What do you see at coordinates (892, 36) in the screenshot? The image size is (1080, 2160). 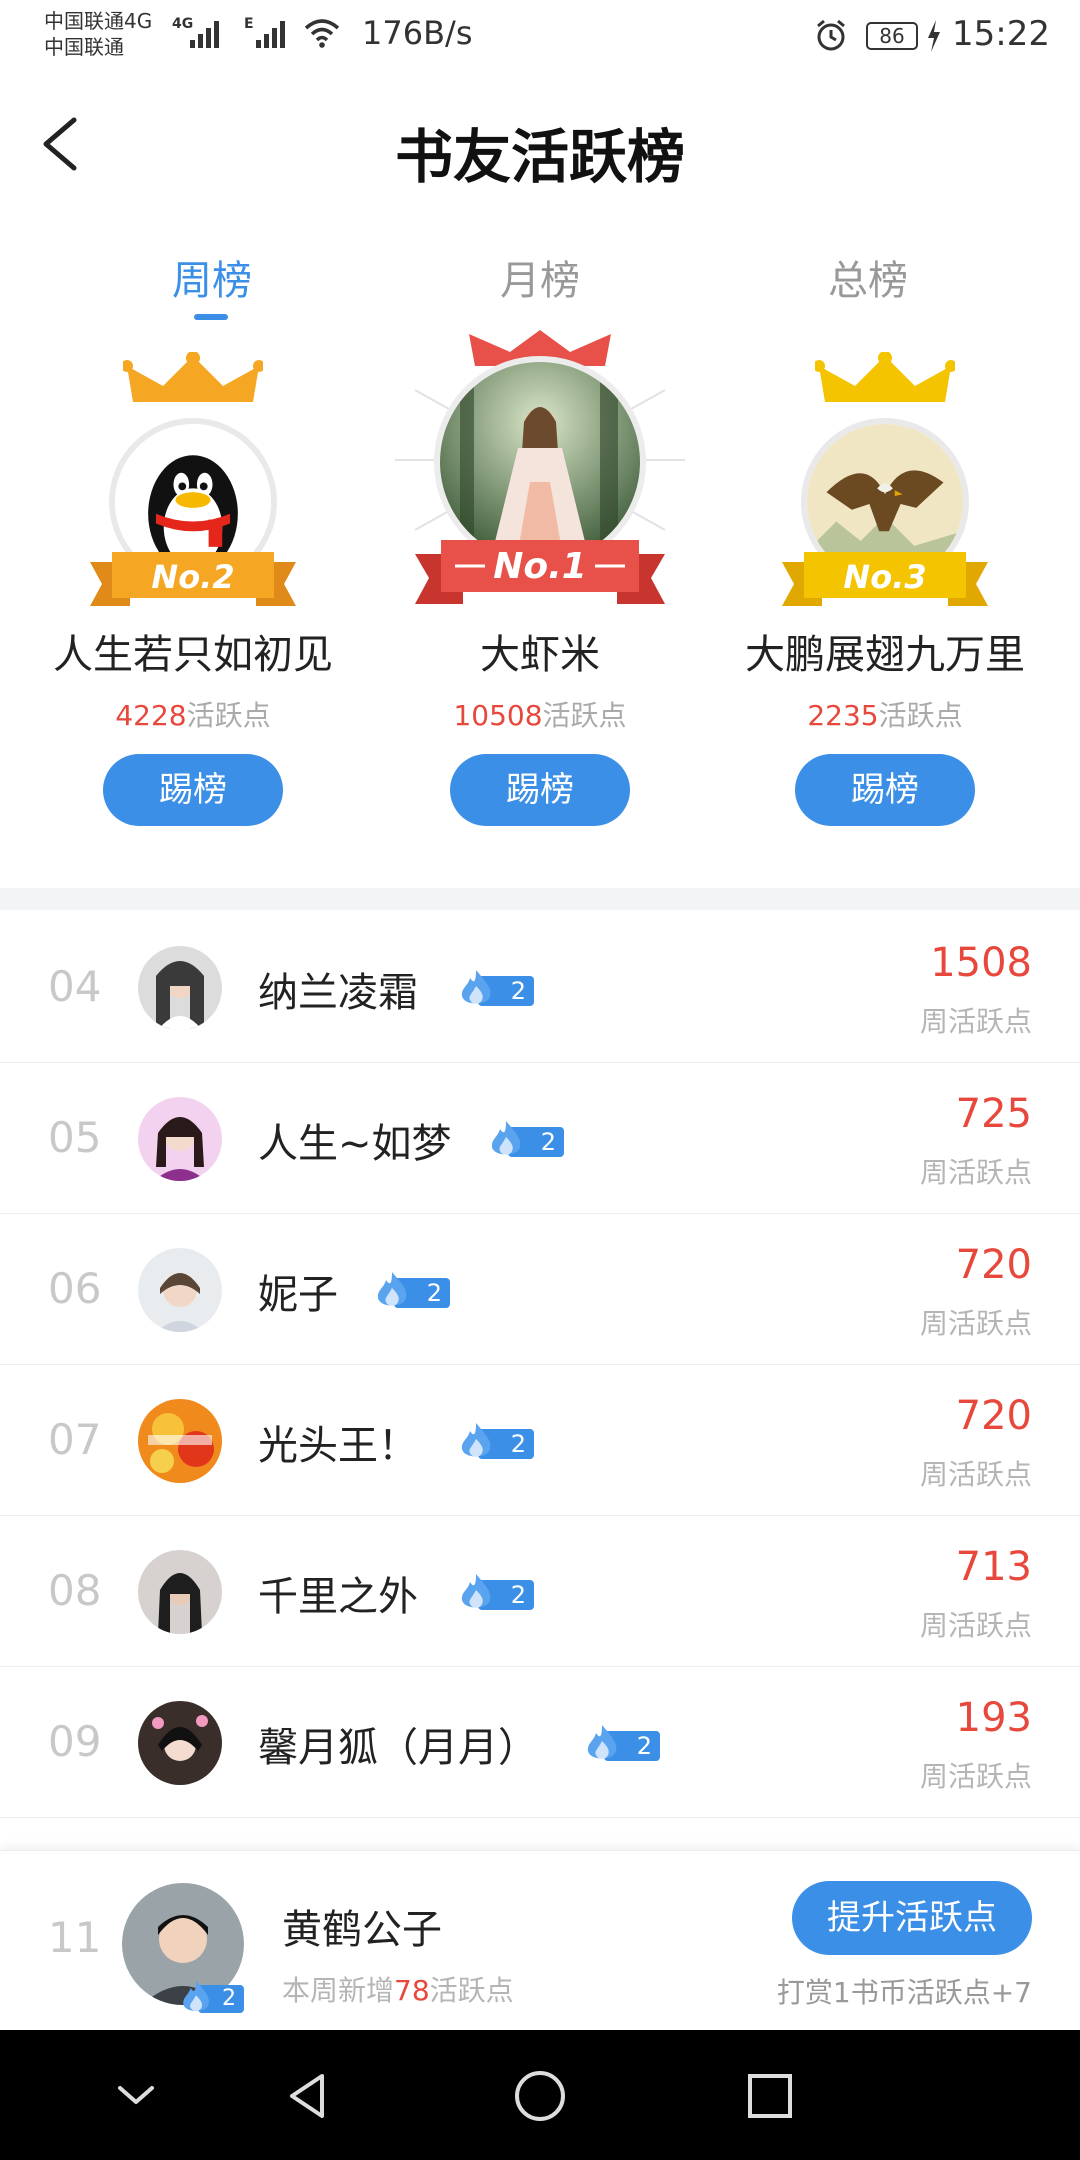 I see `battery-level: 86` at bounding box center [892, 36].